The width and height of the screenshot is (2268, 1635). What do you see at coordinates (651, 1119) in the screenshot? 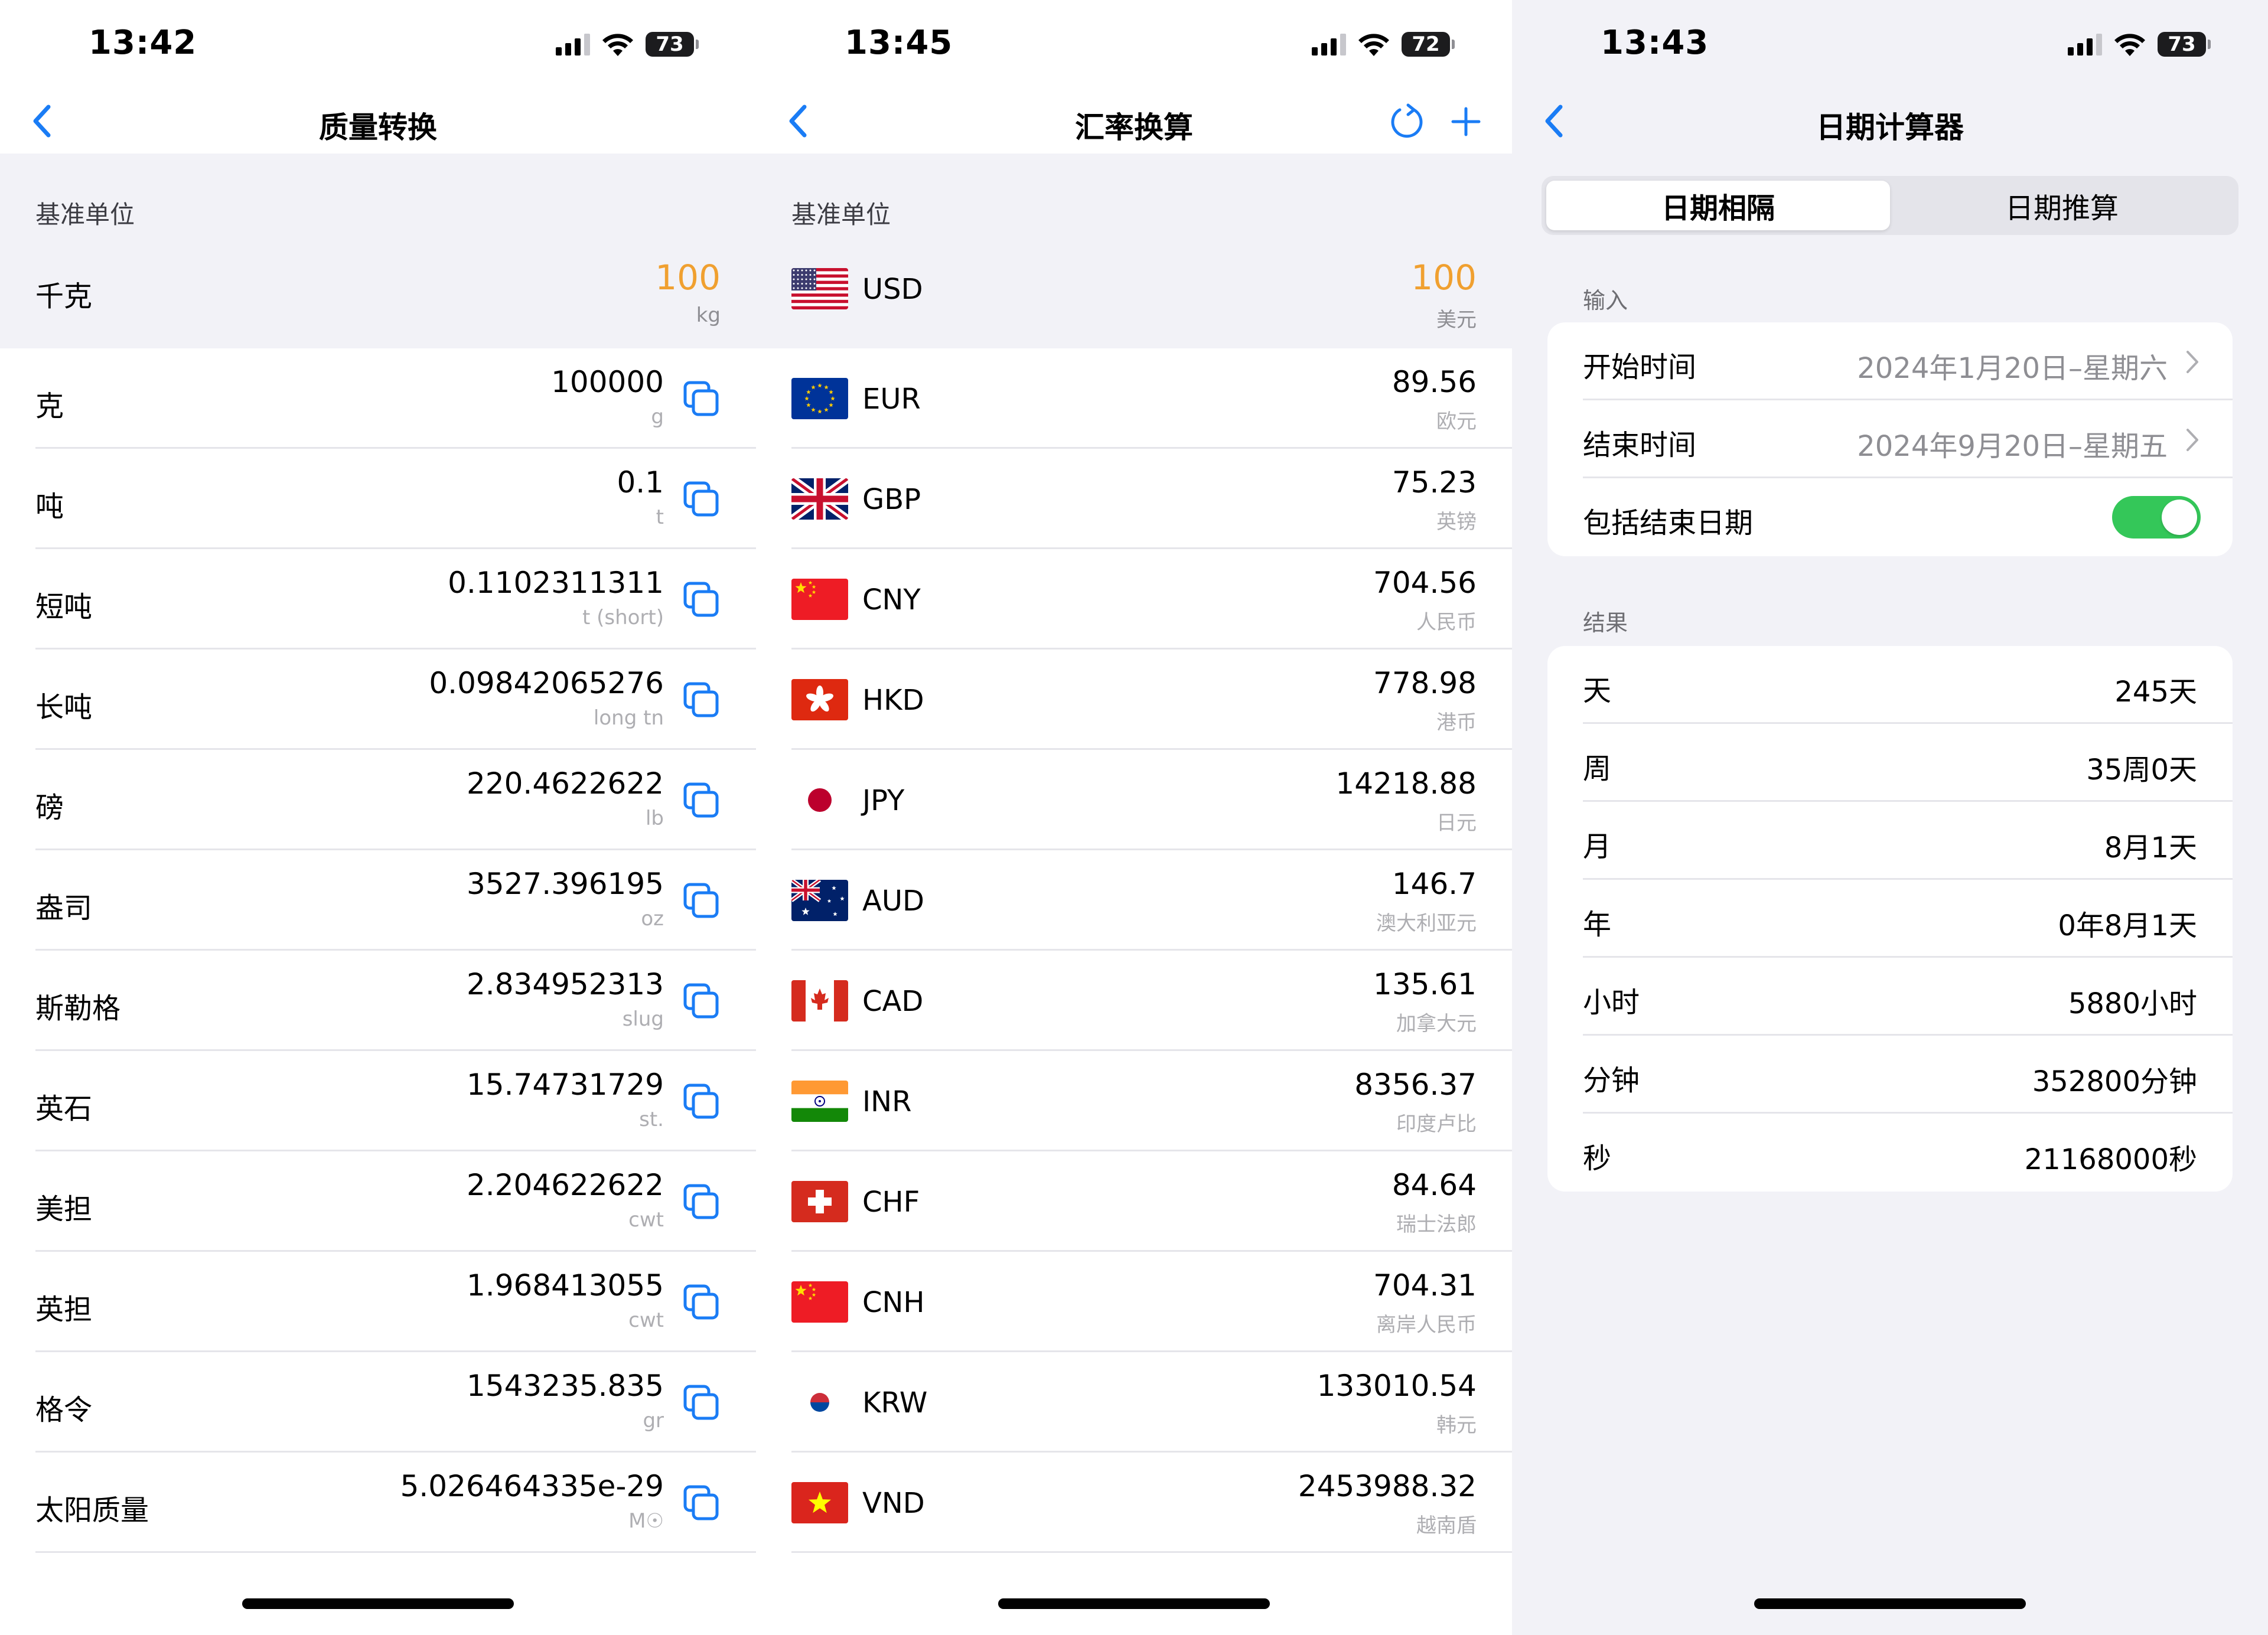
I see `unit-symbol: st.` at bounding box center [651, 1119].